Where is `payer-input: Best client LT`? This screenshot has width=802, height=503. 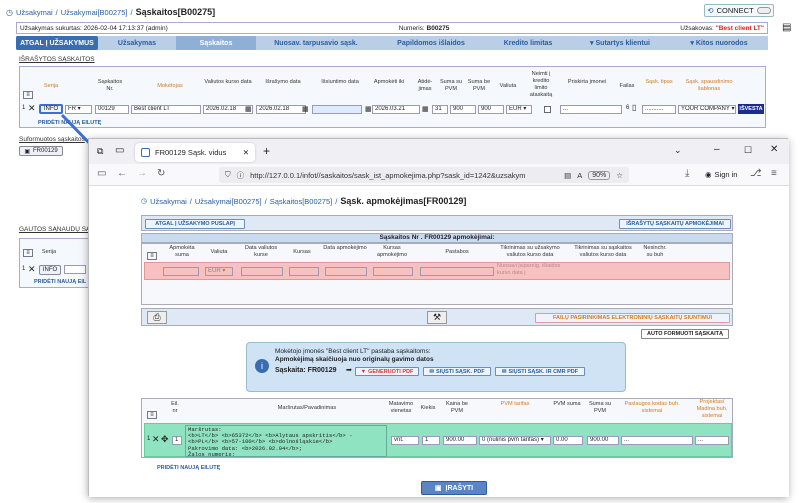
payer-input: Best client LT is located at coordinates (166, 109).